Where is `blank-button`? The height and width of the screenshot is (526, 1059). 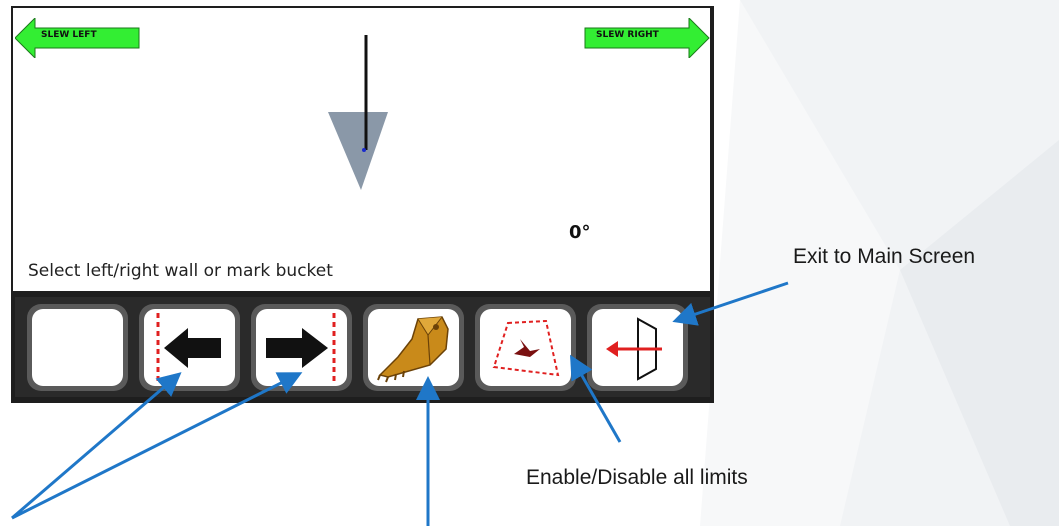
blank-button is located at coordinates (77, 347).